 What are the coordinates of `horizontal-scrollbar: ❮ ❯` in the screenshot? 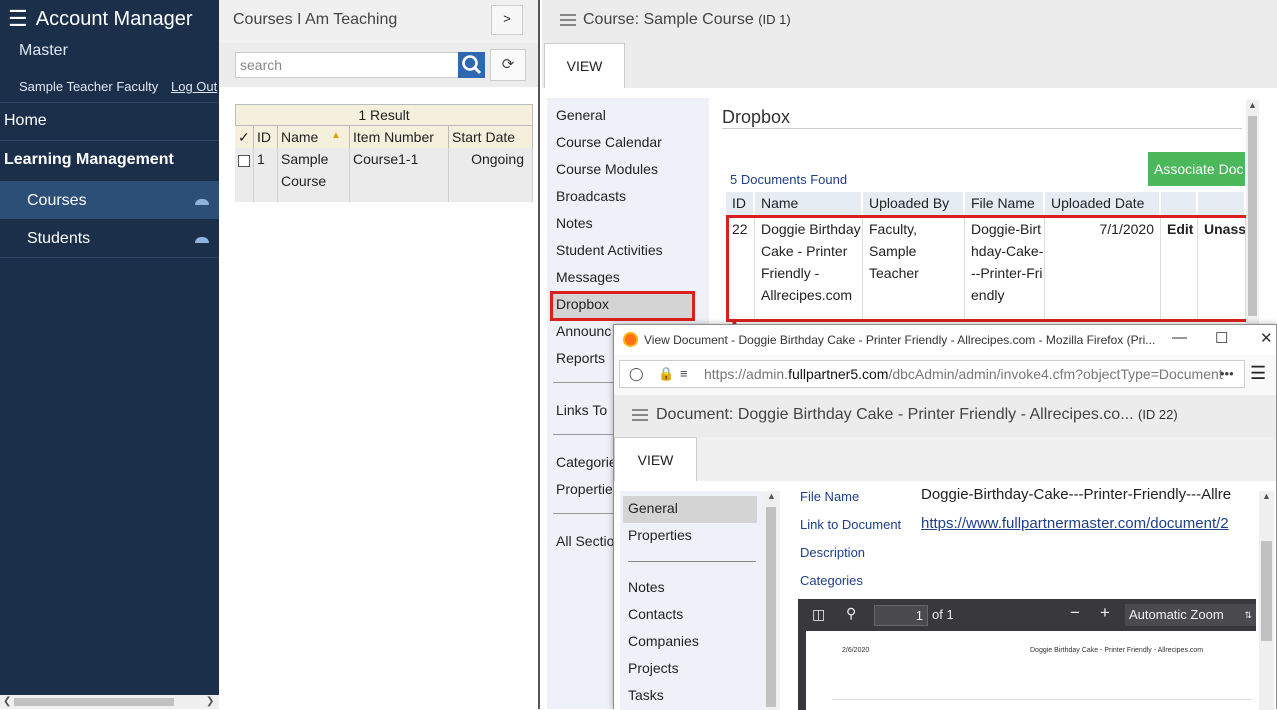 It's located at (109, 702).